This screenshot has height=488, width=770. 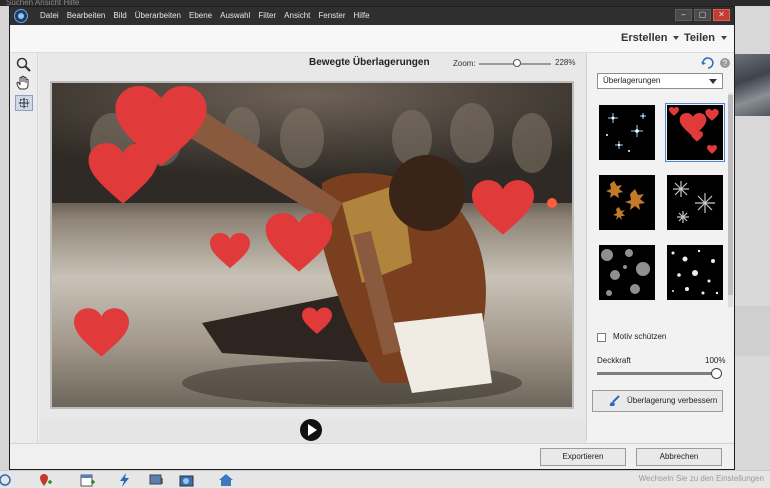 I want to click on opacity-value: 100%, so click(x=715, y=360).